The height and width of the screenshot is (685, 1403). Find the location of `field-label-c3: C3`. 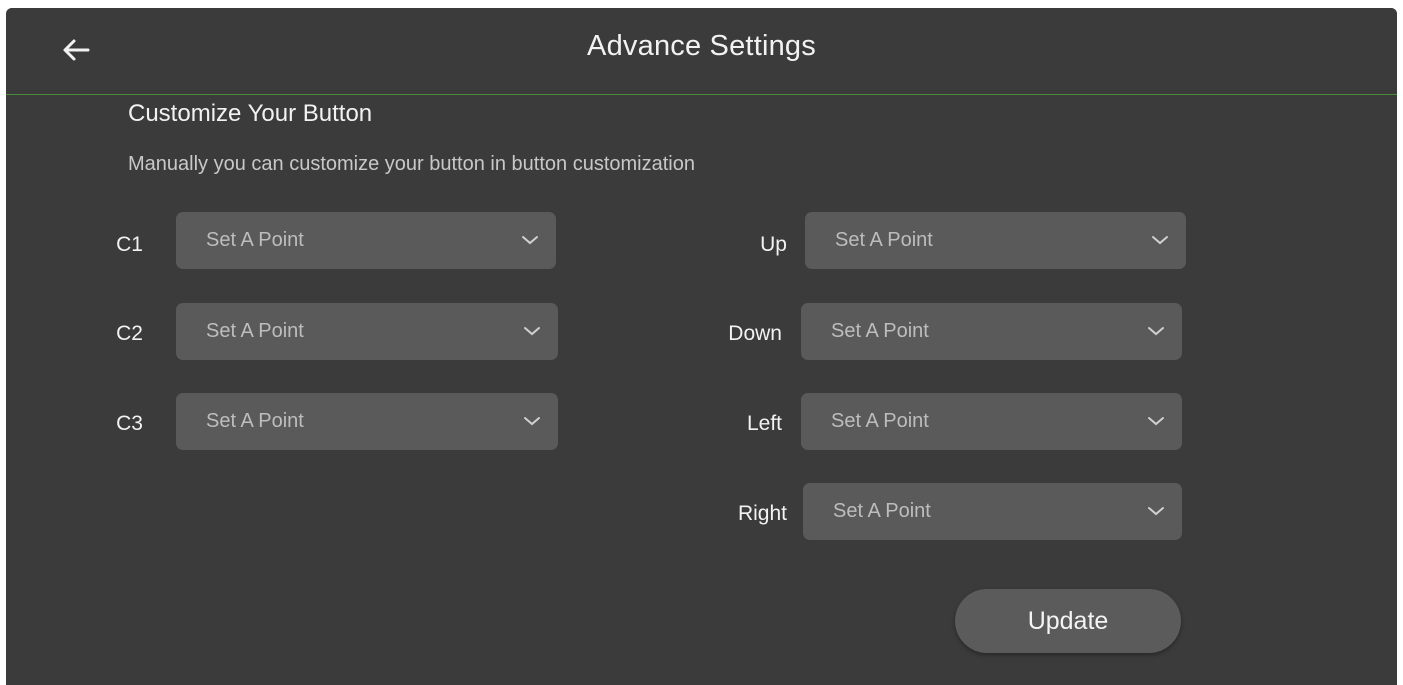

field-label-c3: C3 is located at coordinates (129, 423).